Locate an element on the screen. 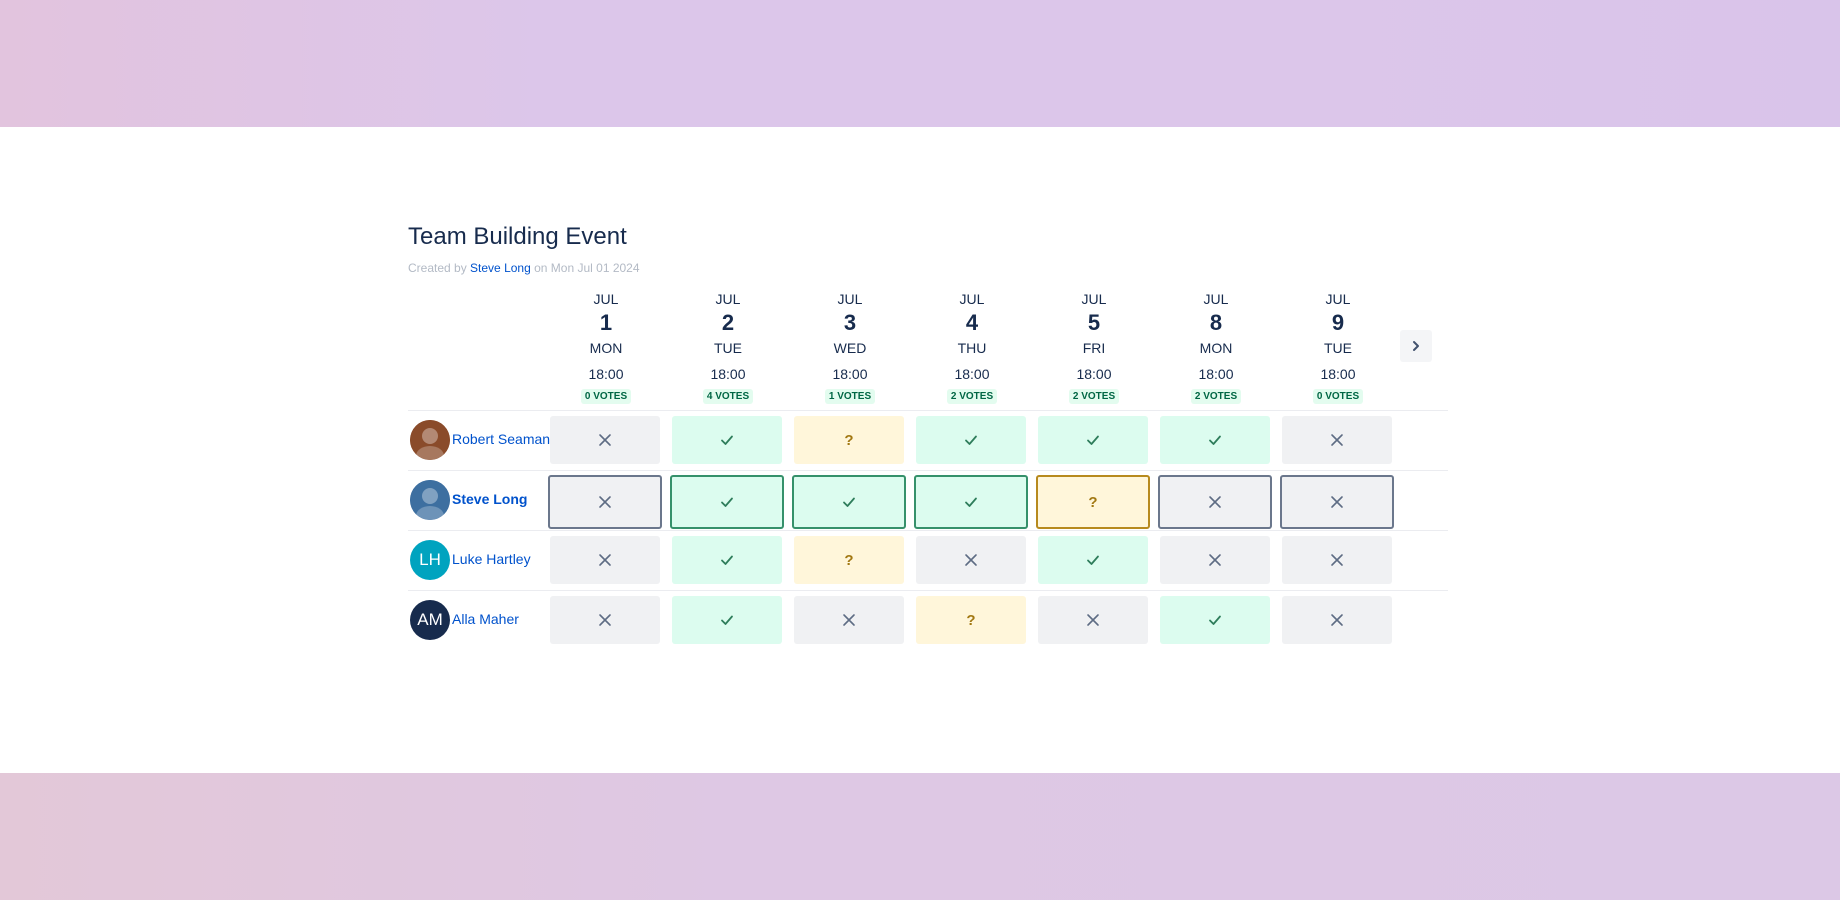  day-number: 5 is located at coordinates (1094, 322).